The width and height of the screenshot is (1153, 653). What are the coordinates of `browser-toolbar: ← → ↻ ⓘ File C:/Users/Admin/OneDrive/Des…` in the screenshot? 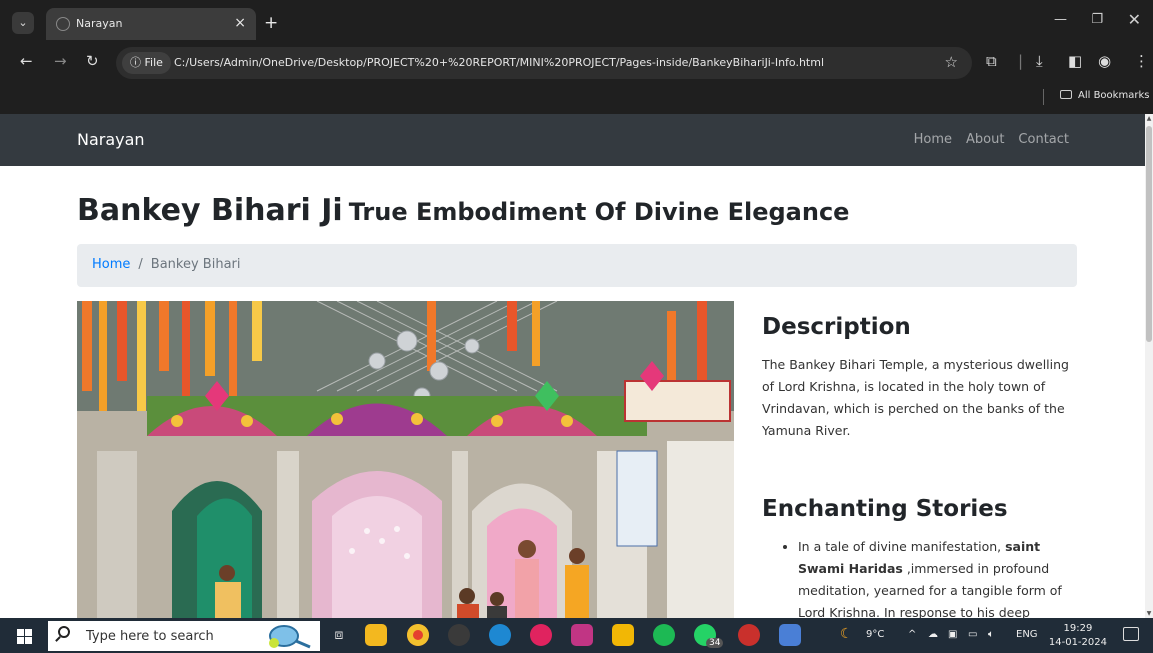 It's located at (576, 63).